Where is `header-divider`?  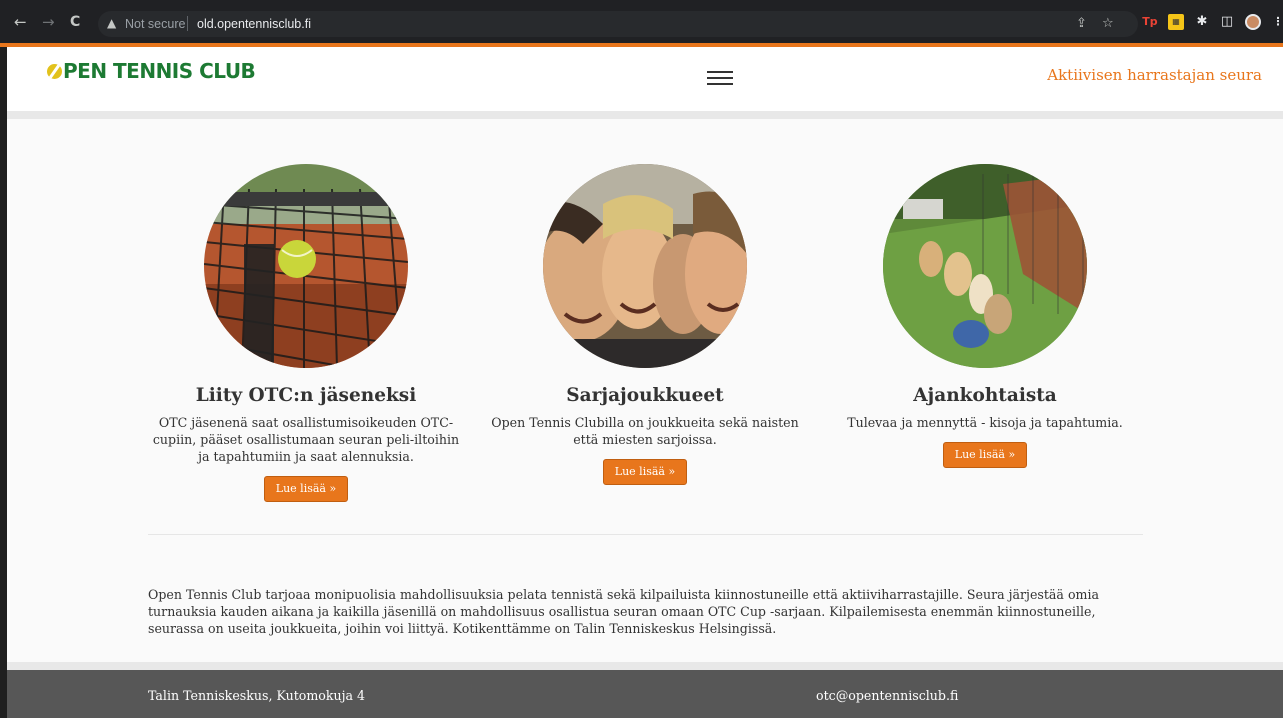
header-divider is located at coordinates (645, 115).